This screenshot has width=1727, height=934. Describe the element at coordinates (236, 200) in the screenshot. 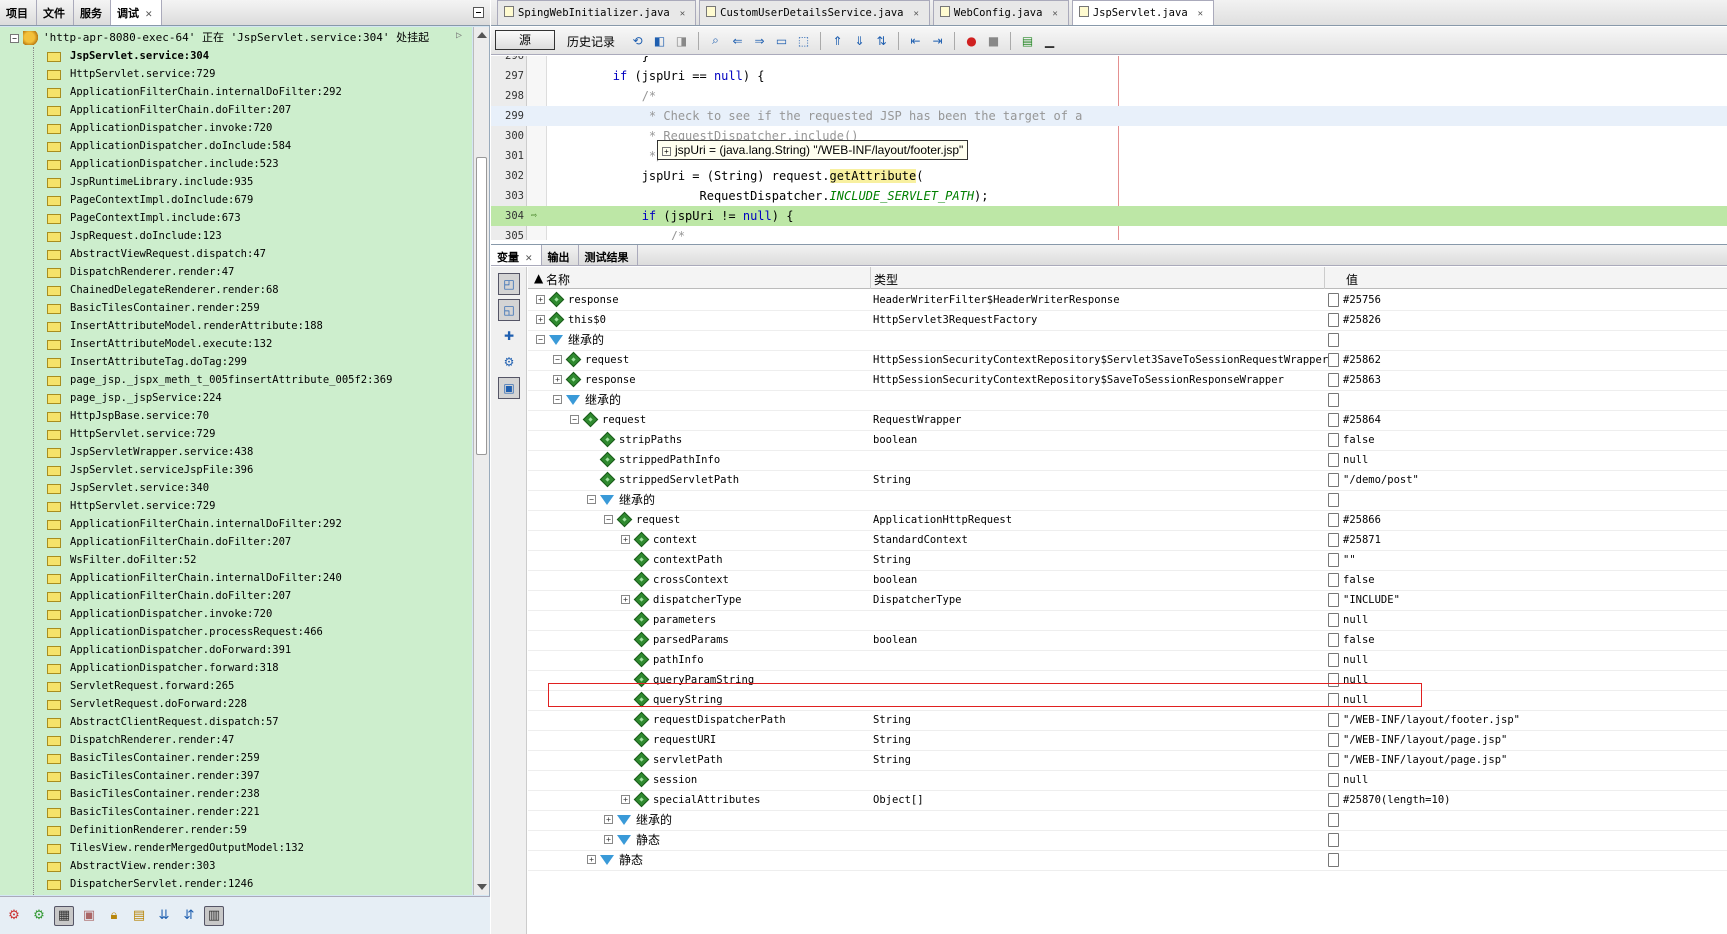

I see `stack-frame: PageContextImpl.doInclude:679` at that location.